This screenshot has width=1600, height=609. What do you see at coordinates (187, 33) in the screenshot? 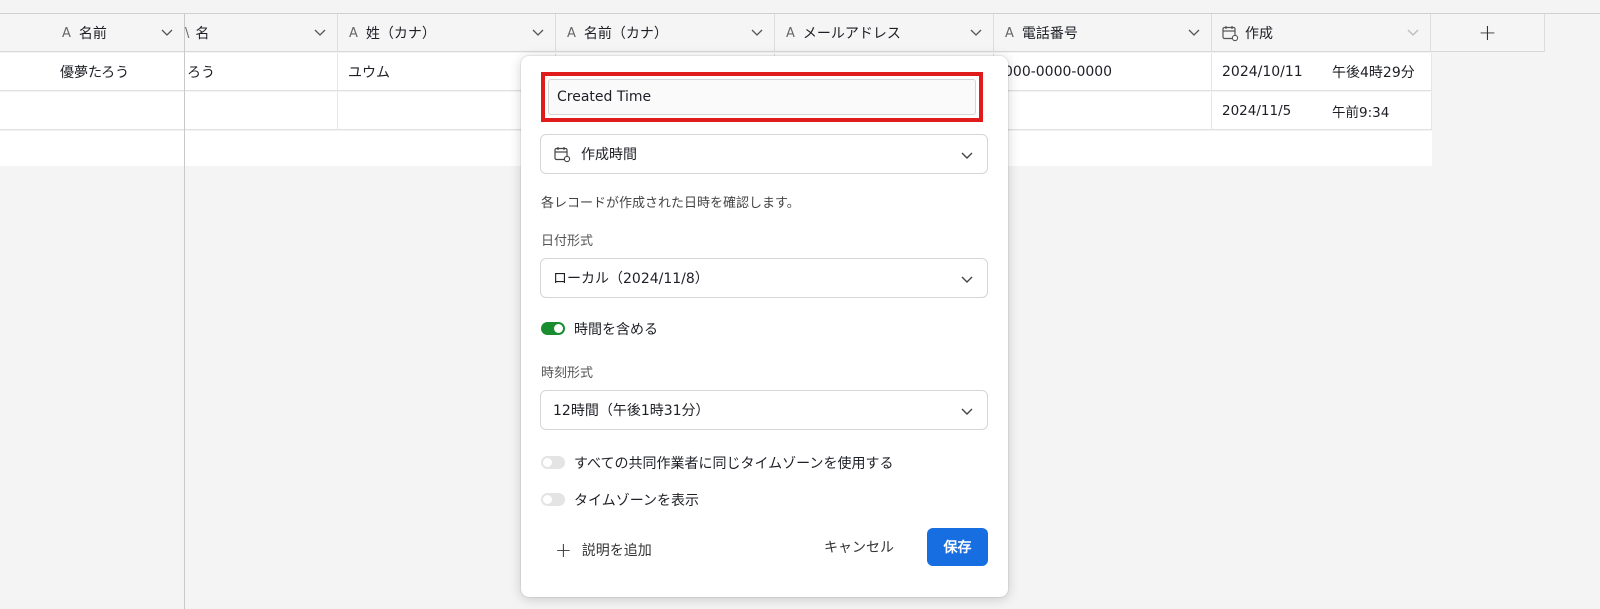
I see `text-field-icon: \` at bounding box center [187, 33].